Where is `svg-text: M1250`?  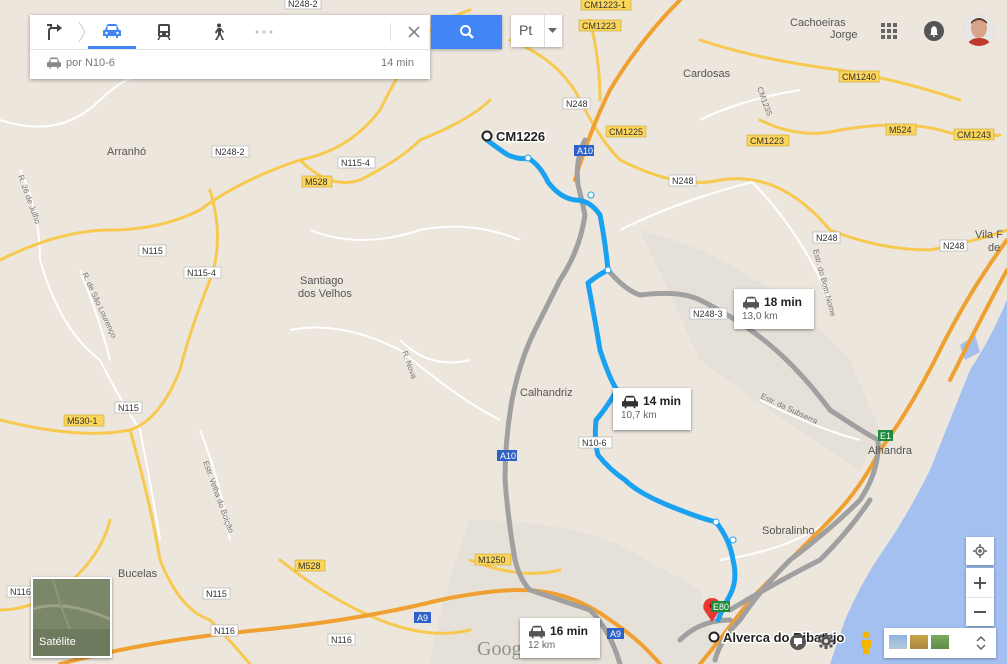
svg-text: M1250 is located at coordinates (492, 560).